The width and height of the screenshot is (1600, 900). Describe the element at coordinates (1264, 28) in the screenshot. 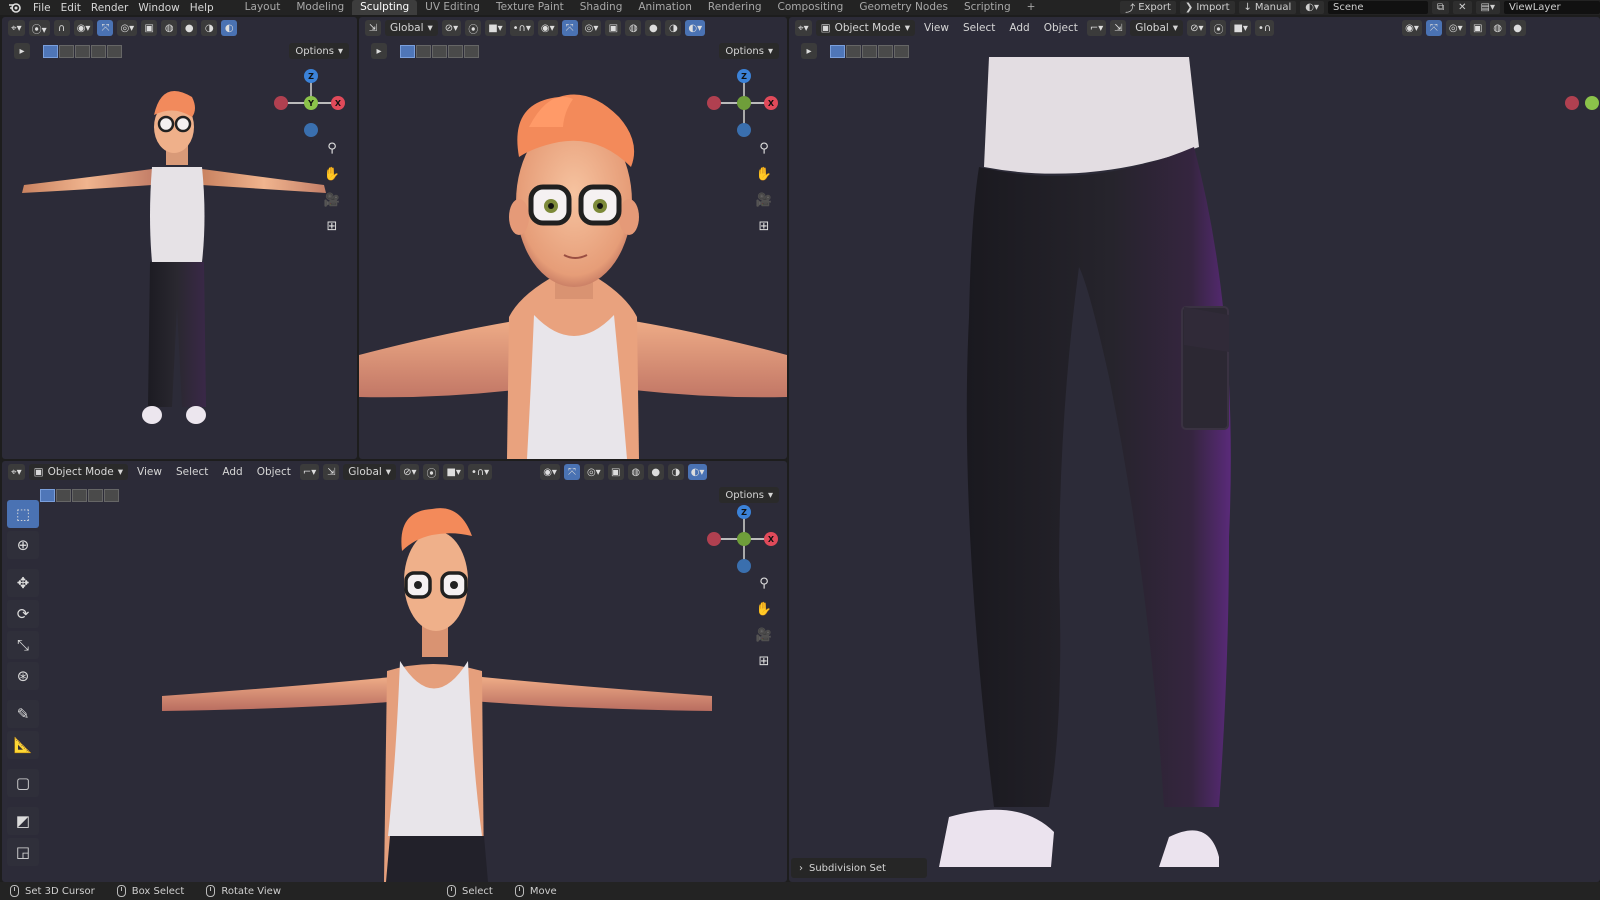

I see `proportional-icon: •∩` at that location.